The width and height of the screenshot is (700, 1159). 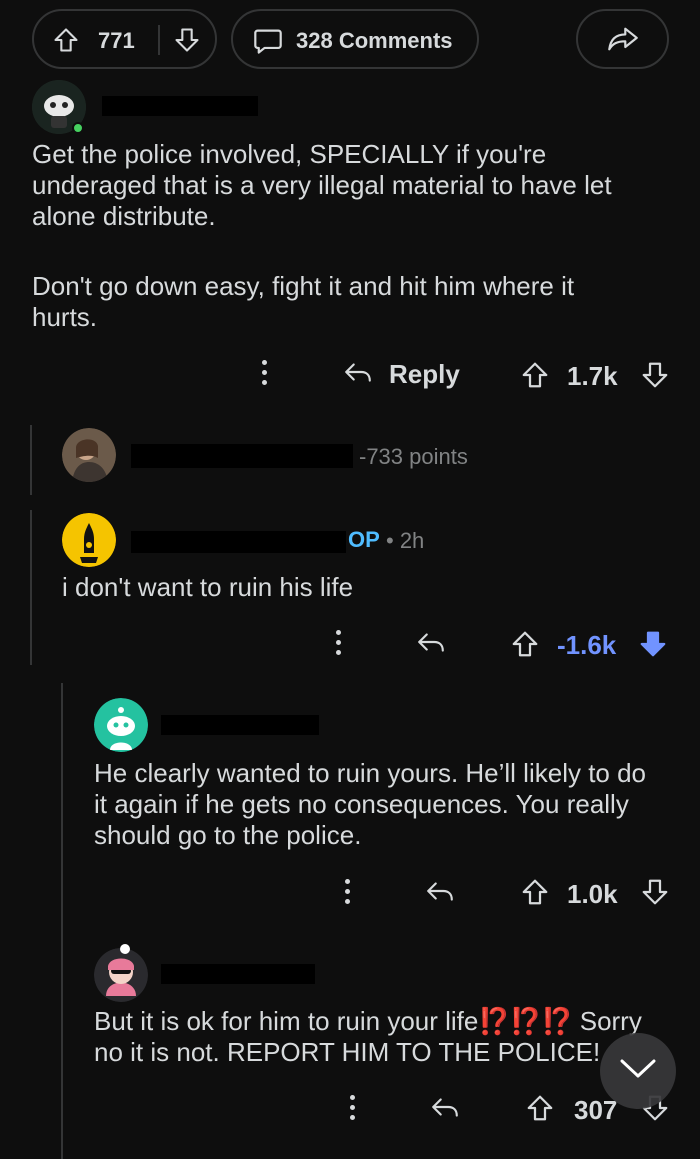 I want to click on chevron-down-icon, so click(x=638, y=1071).